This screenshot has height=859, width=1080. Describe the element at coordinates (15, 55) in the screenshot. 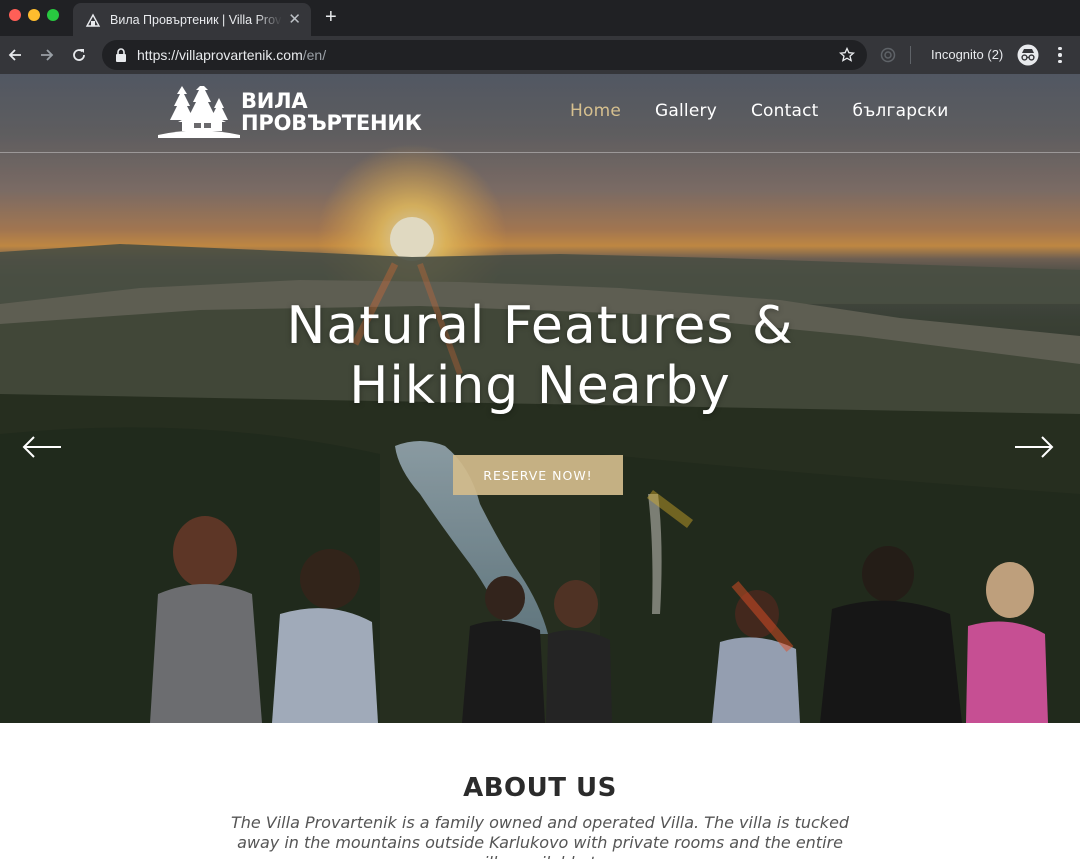

I see `back-arrow-icon` at that location.